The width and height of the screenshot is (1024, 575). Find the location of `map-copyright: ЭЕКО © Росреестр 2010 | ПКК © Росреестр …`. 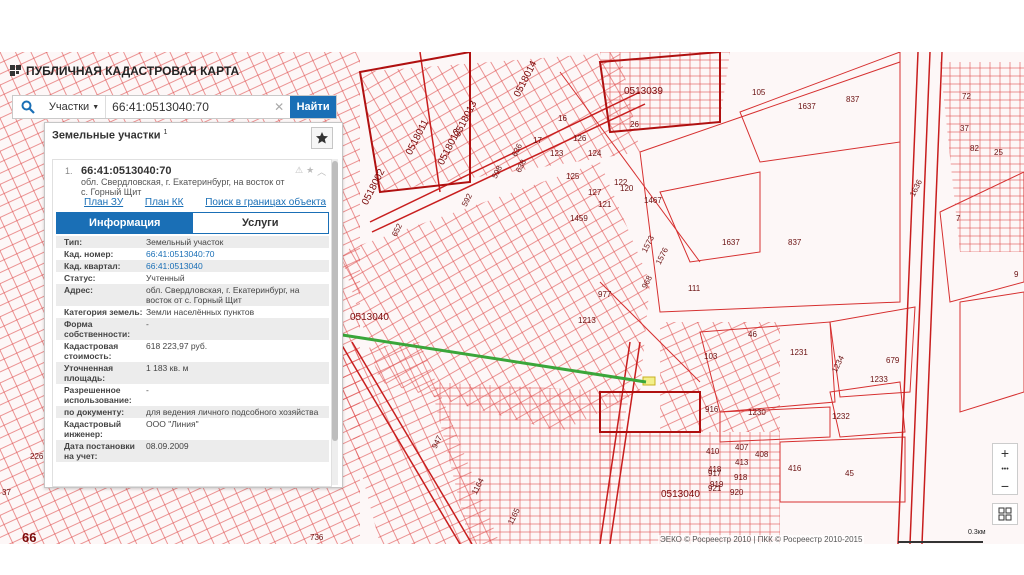

map-copyright: ЭЕКО © Росреестр 2010 | ПКК © Росреестр … is located at coordinates (761, 539).